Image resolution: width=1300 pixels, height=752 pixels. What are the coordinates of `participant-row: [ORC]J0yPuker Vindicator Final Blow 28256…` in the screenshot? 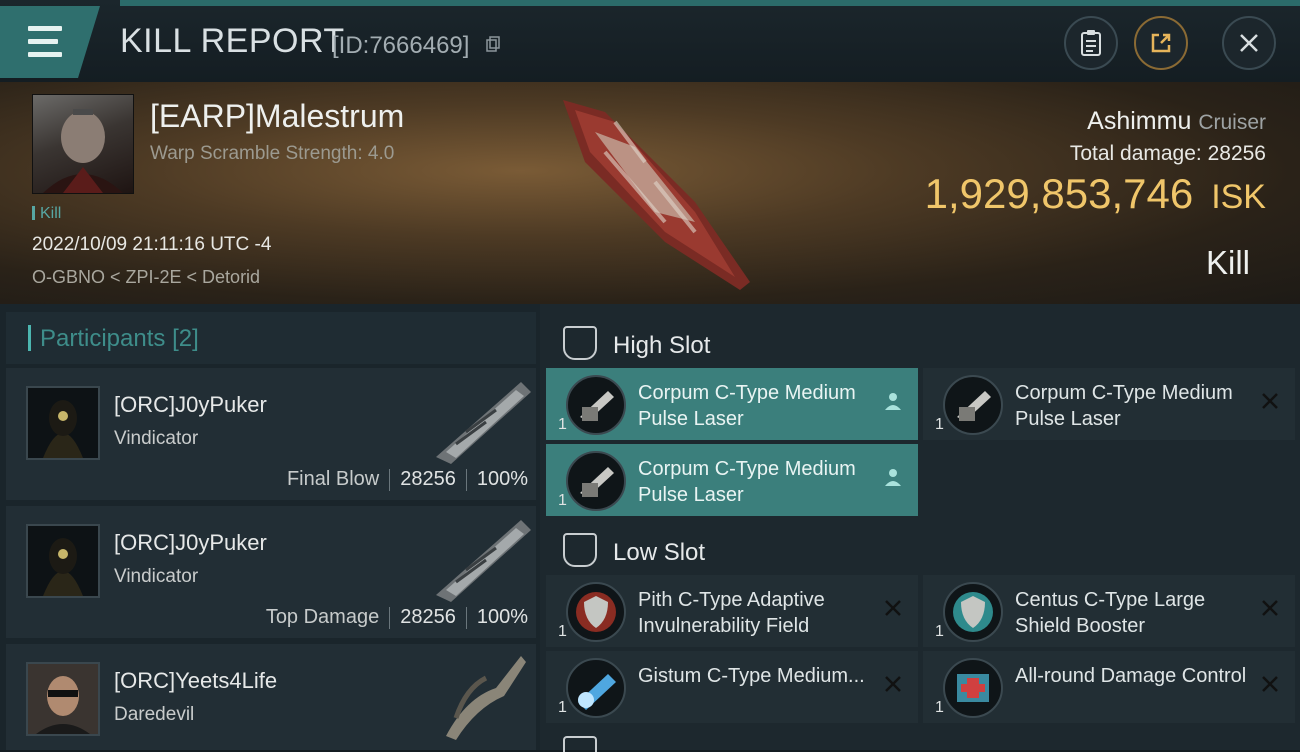 It's located at (271, 434).